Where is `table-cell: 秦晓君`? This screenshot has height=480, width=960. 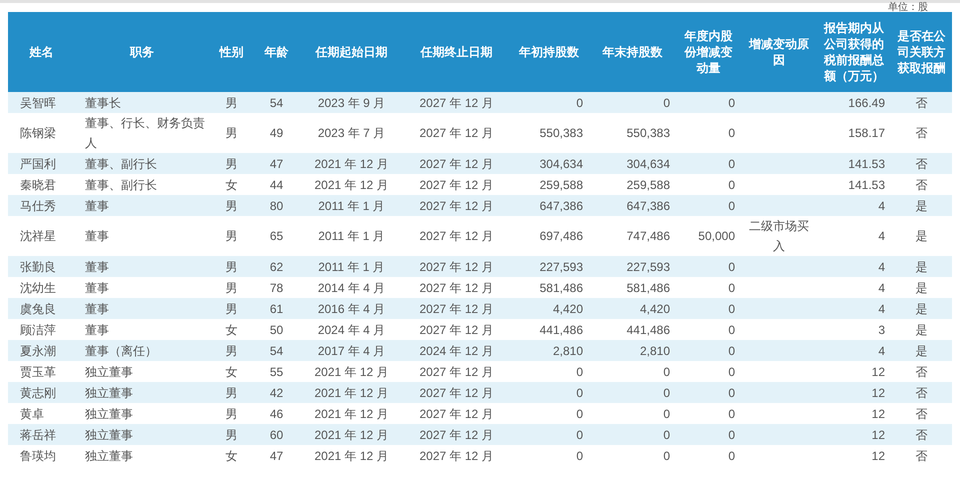
table-cell: 秦晓君 is located at coordinates (41, 184).